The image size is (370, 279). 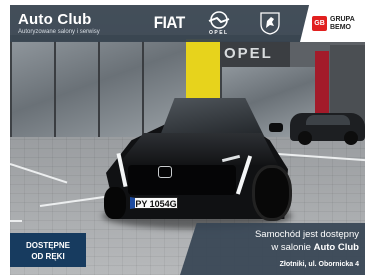 What do you see at coordinates (55, 19) in the screenshot?
I see `dealer-logo: Auto Club` at bounding box center [55, 19].